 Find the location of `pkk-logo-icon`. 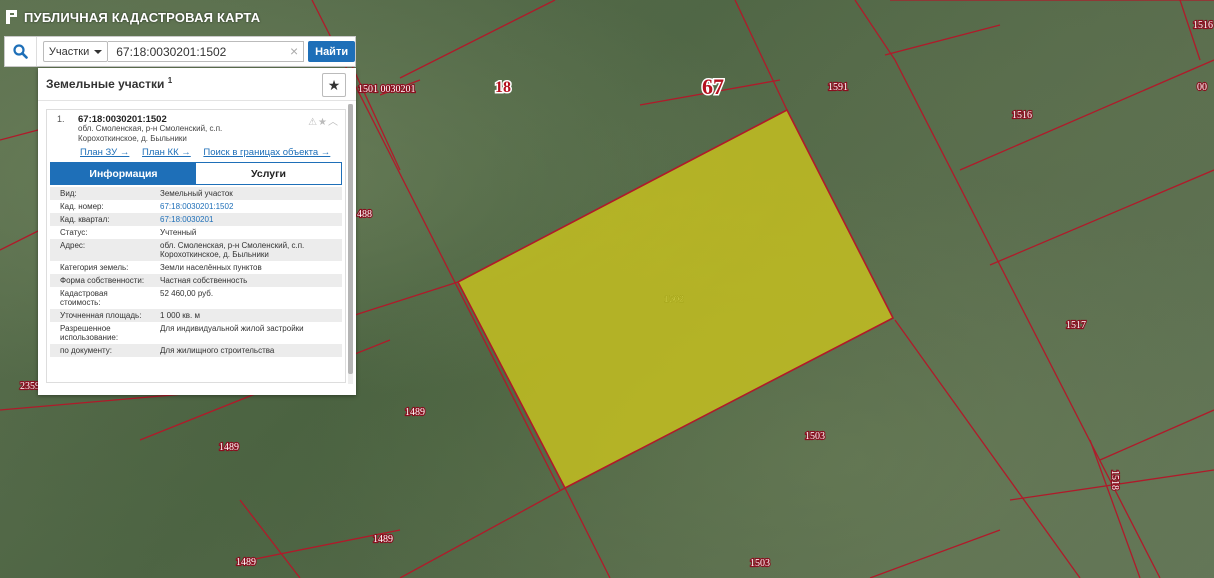

pkk-logo-icon is located at coordinates (11, 17).